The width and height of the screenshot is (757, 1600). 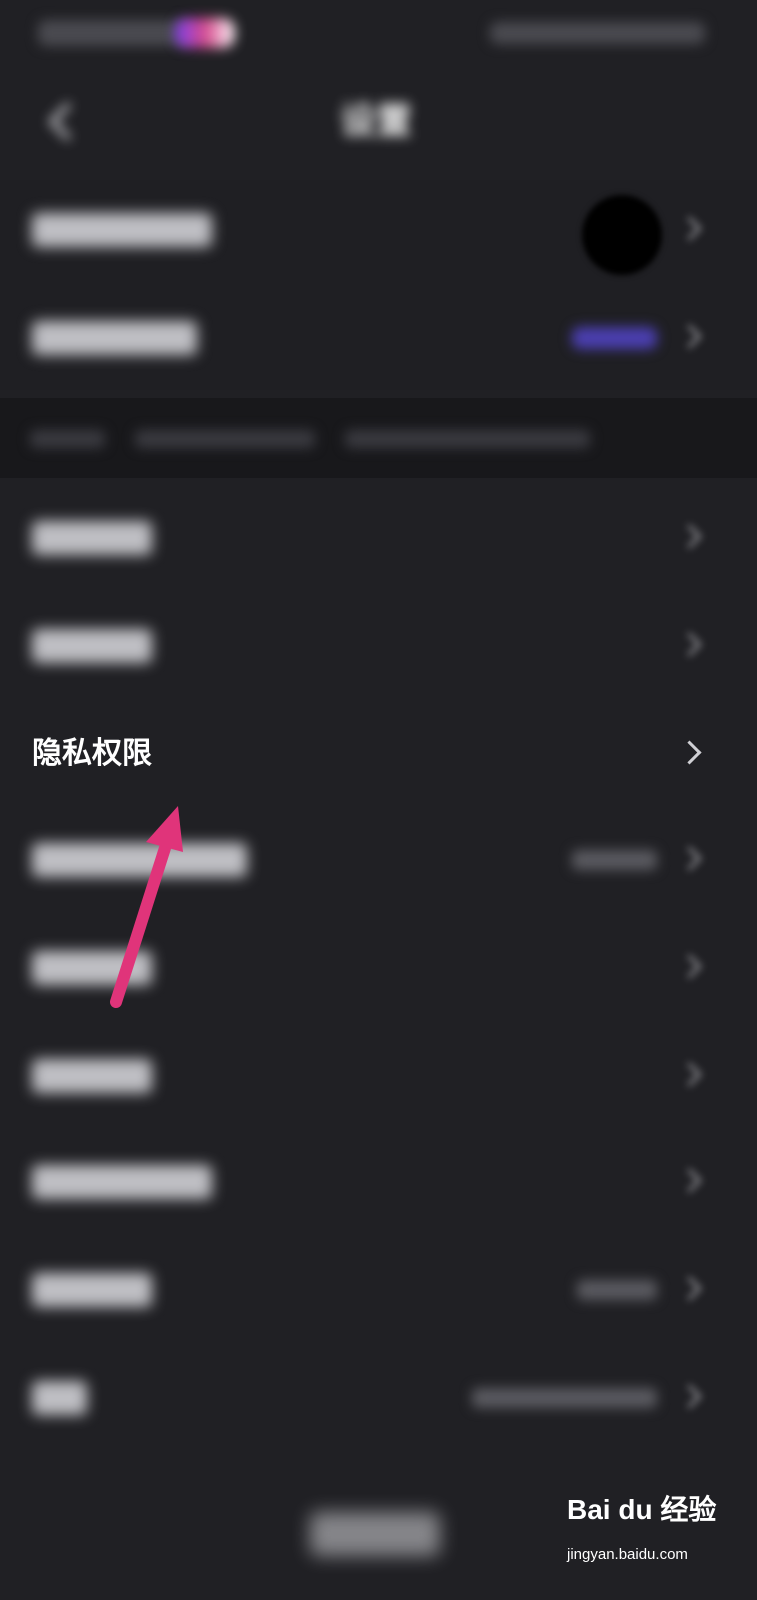 What do you see at coordinates (378, 754) in the screenshot?
I see `menu-row-privacy-permissions: 隐私权限` at bounding box center [378, 754].